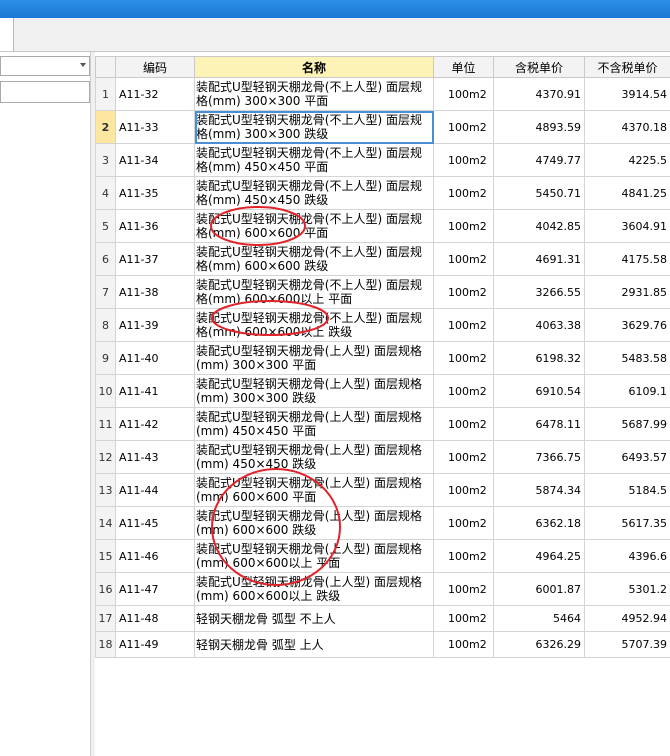 The height and width of the screenshot is (756, 670). Describe the element at coordinates (105, 556) in the screenshot. I see `row-index: 15` at that location.